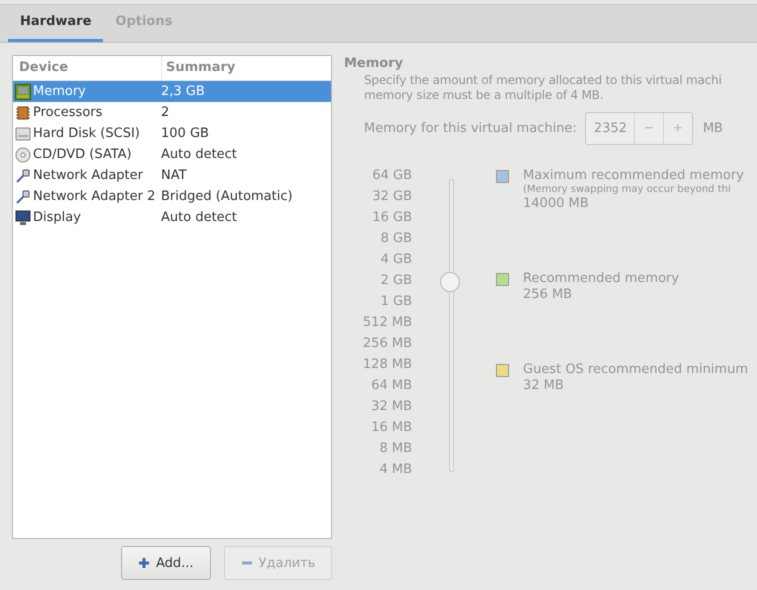 This screenshot has width=757, height=590. Describe the element at coordinates (165, 113) in the screenshot. I see `device-summary: 2` at that location.